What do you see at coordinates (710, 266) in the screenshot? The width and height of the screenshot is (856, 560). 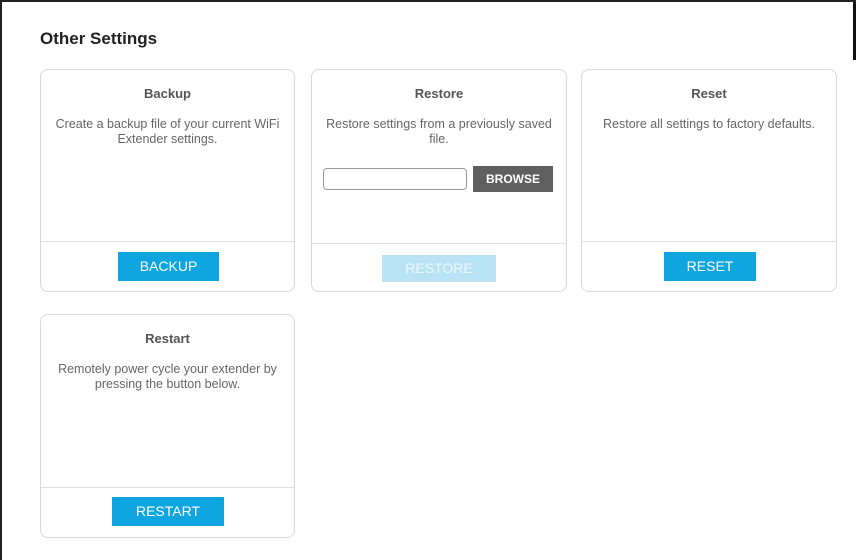 I see `reset-button: RESET` at bounding box center [710, 266].